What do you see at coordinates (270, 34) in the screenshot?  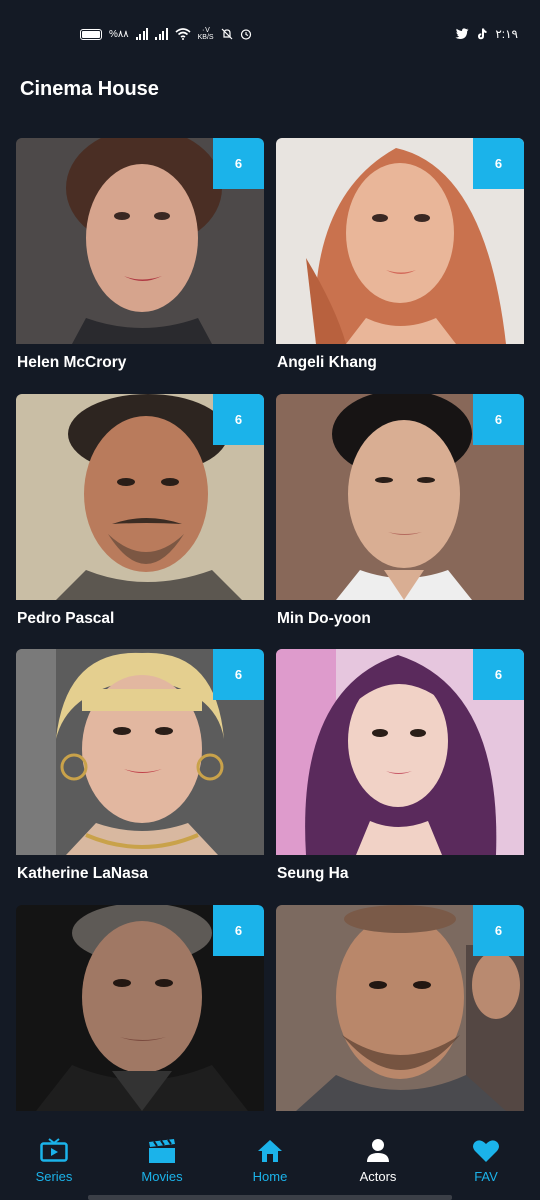 I see `status-bar: %۸۸ ۰V KB/S ۲:۱۹` at bounding box center [270, 34].